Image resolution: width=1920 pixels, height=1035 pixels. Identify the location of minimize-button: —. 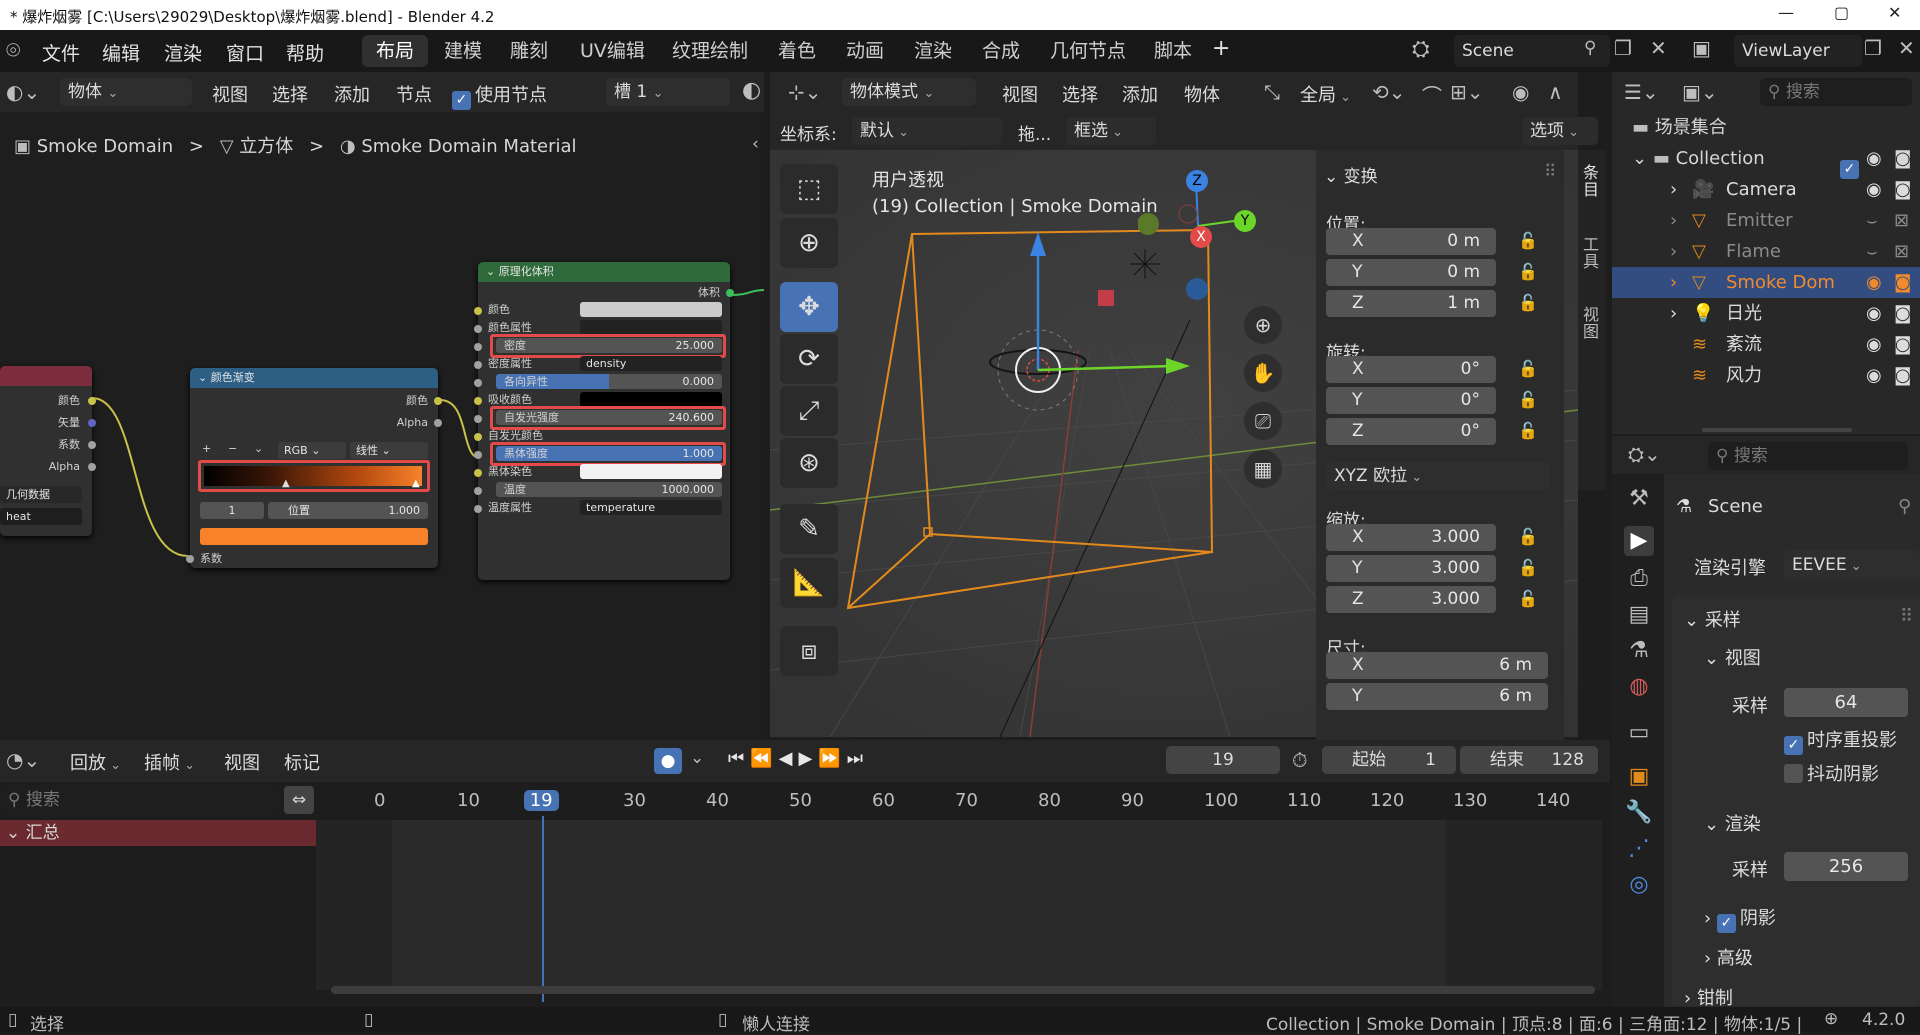
(1786, 12).